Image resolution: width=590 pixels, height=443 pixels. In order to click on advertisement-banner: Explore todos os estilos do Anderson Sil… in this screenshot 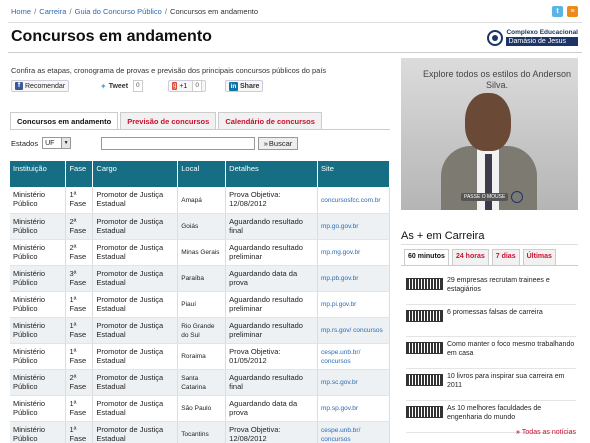, I will do `click(489, 134)`.